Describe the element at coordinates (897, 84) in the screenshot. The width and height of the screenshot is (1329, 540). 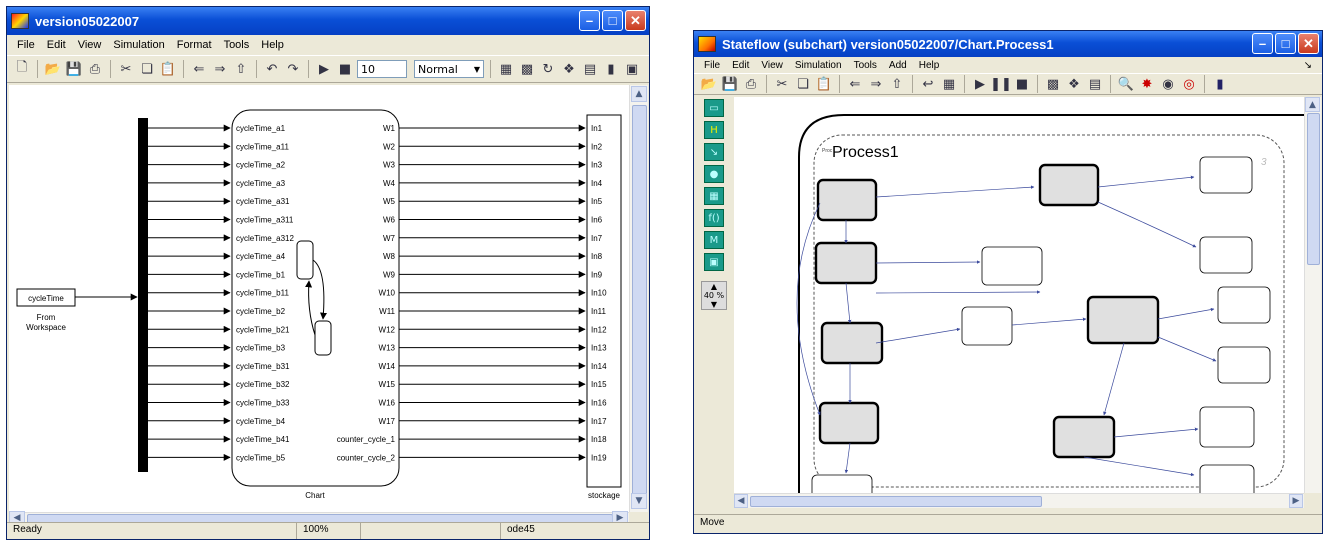
I see `up-icon: ⇧` at that location.